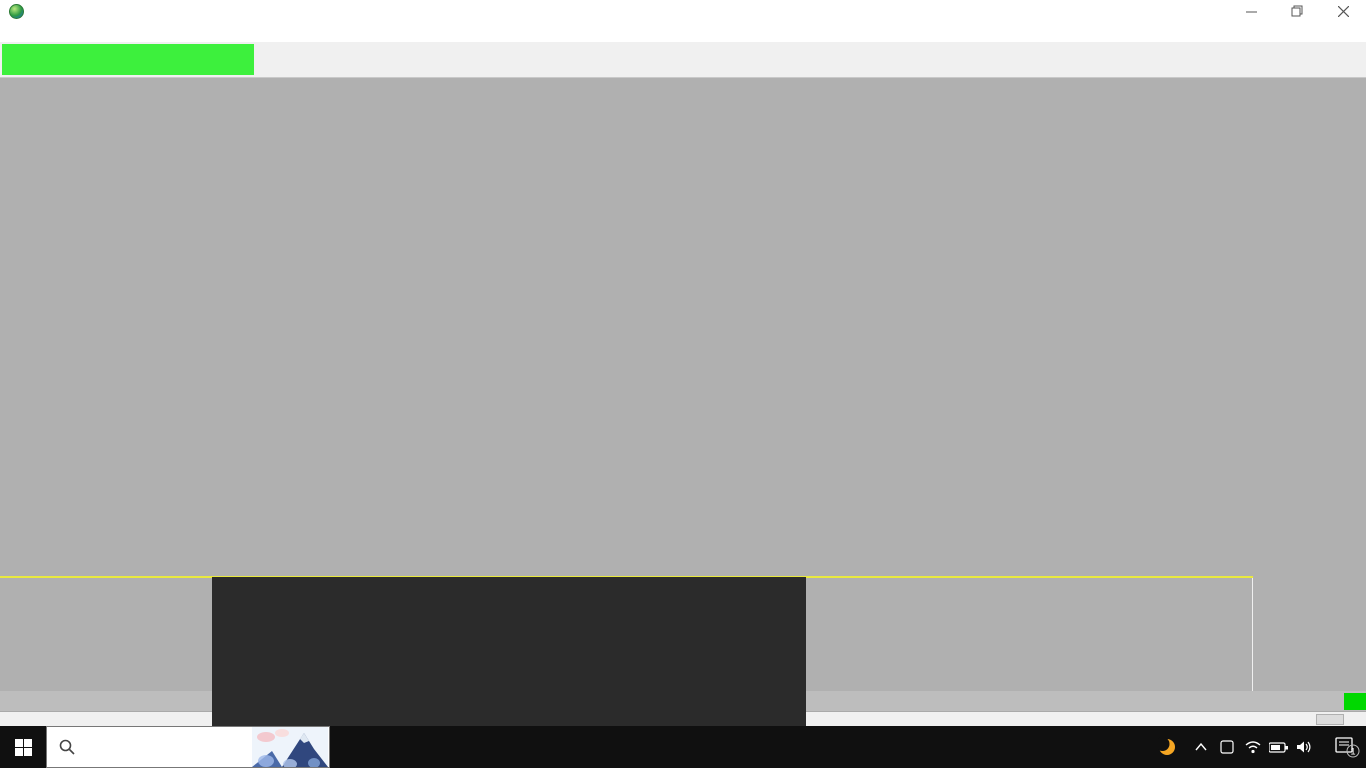  What do you see at coordinates (67, 747) in the screenshot?
I see `search-icon` at bounding box center [67, 747].